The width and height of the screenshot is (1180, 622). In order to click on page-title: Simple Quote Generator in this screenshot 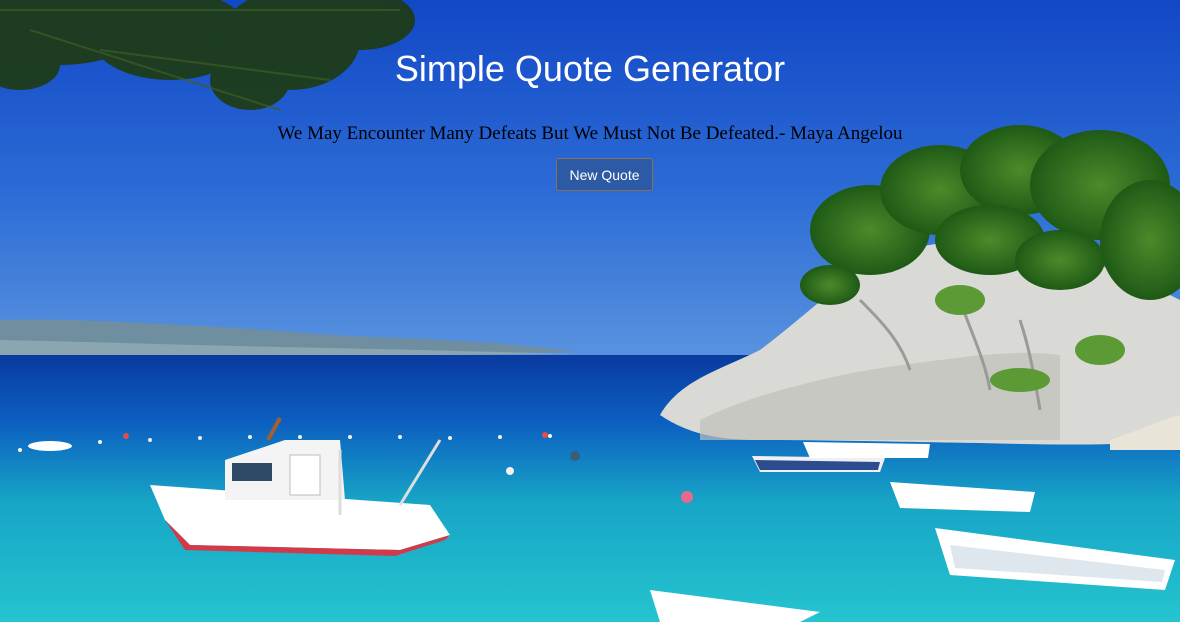, I will do `click(590, 68)`.